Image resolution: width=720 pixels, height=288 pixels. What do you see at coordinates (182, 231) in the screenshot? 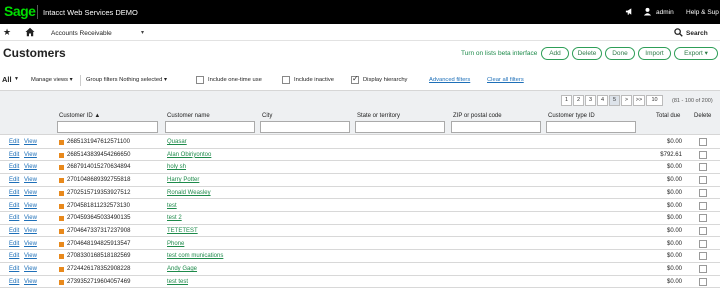
I see `customer-name-link: TETETEST` at bounding box center [182, 231].